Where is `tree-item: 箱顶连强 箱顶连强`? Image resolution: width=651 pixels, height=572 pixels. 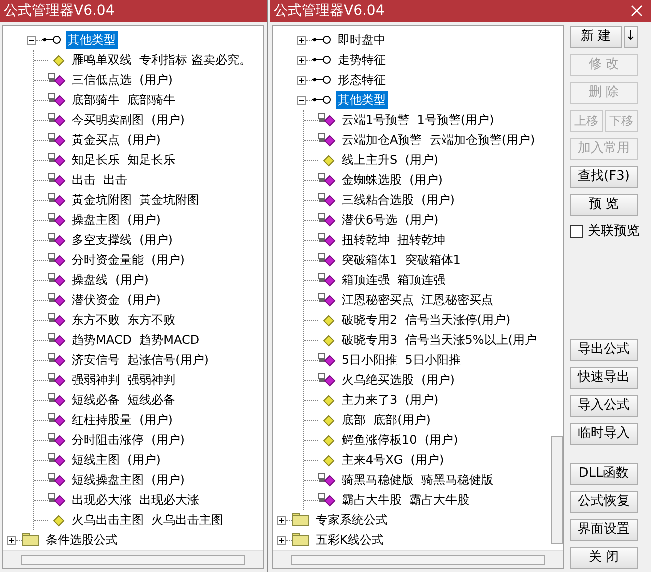
tree-item: 箱顶连强 箱顶连强 is located at coordinates (394, 280).